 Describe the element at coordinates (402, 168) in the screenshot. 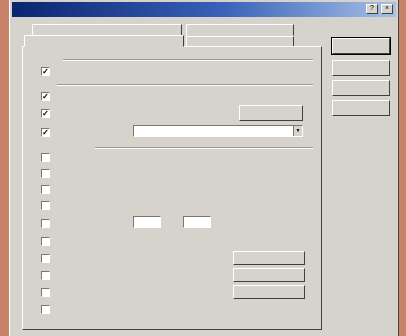

I see `background-right` at that location.